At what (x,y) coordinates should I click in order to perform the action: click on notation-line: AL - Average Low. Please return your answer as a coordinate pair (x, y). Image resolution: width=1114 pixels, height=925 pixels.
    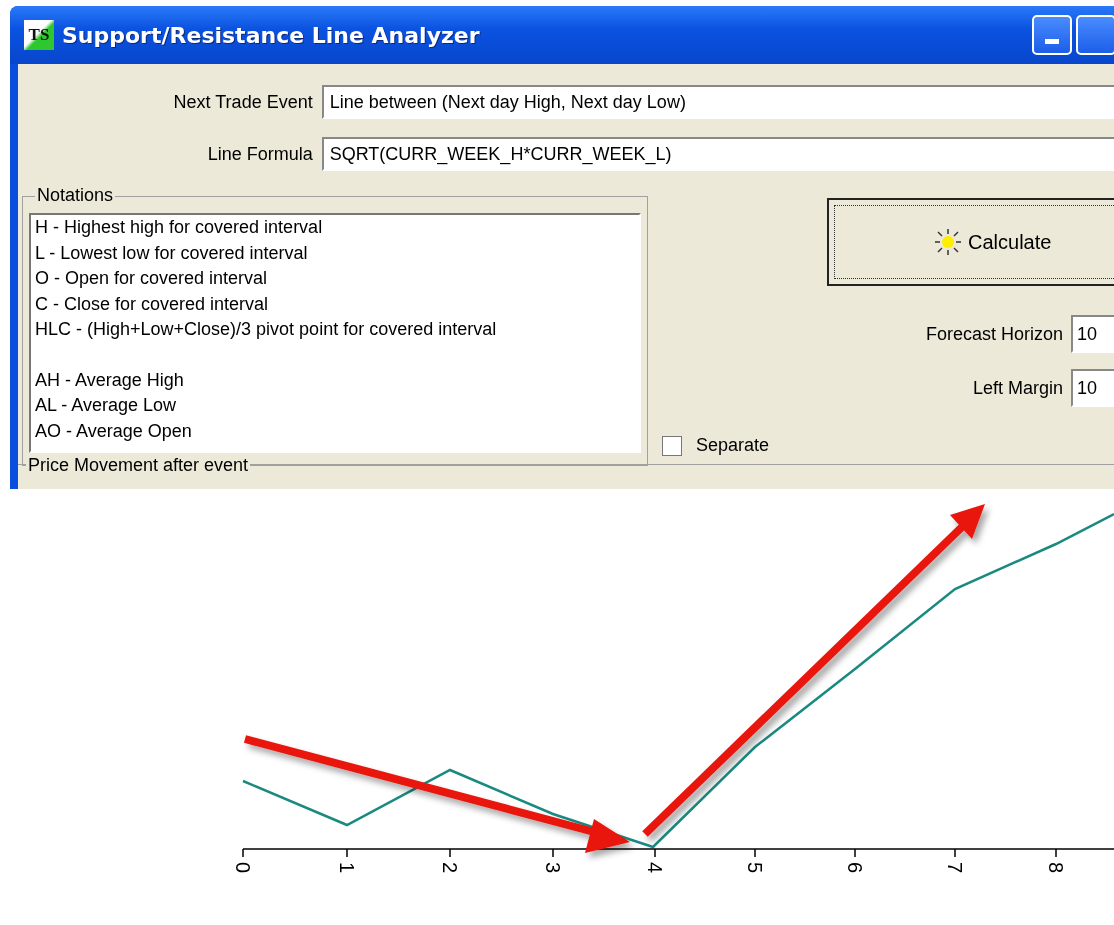
    Looking at the image, I should click on (106, 405).